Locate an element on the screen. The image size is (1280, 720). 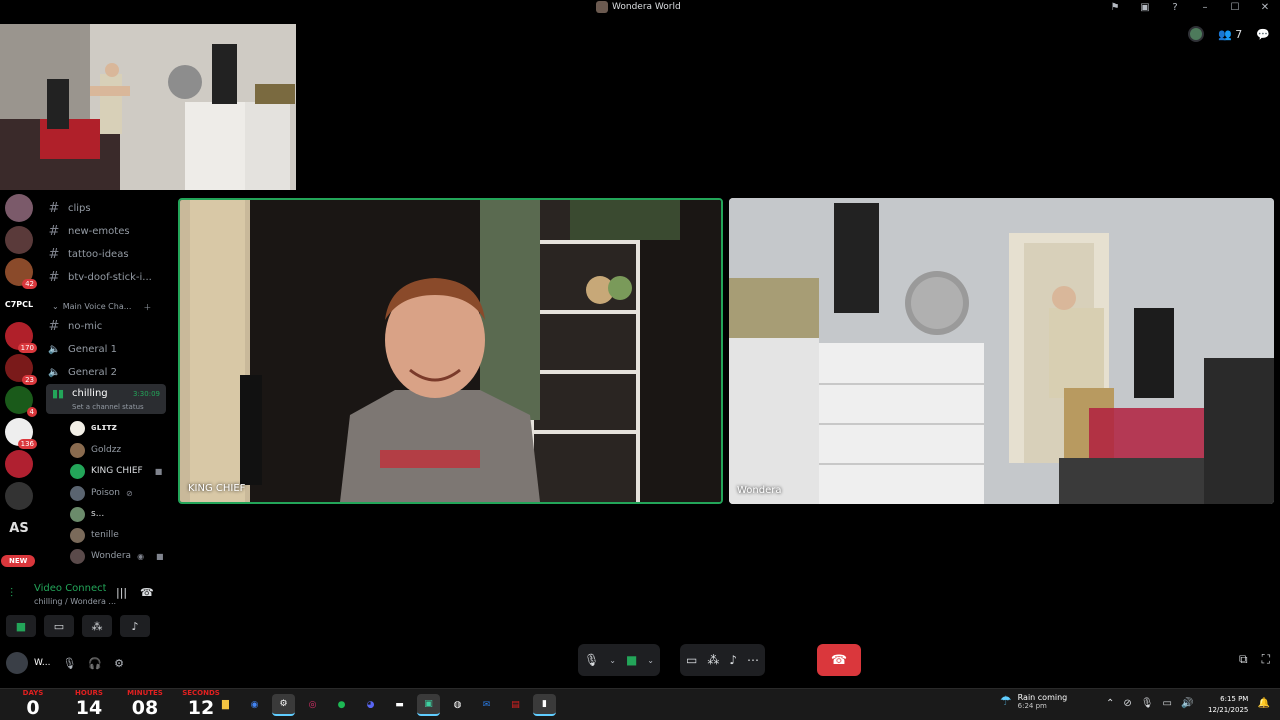
voice-user: ɢʟɪᴛᴢ is located at coordinates (93, 428).